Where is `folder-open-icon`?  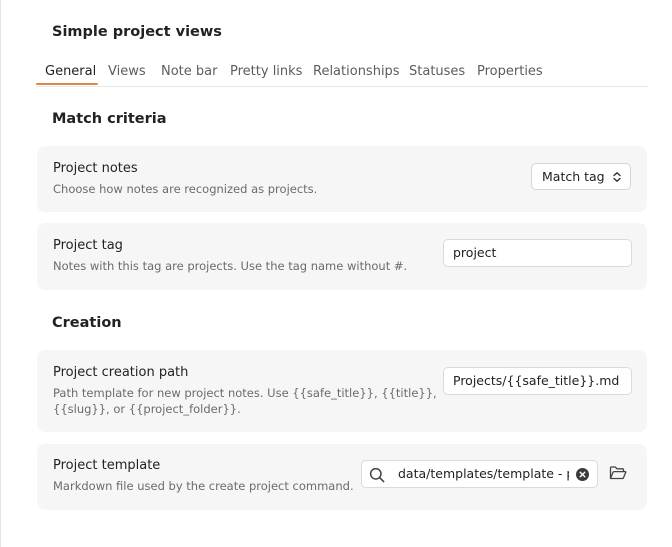 folder-open-icon is located at coordinates (618, 473).